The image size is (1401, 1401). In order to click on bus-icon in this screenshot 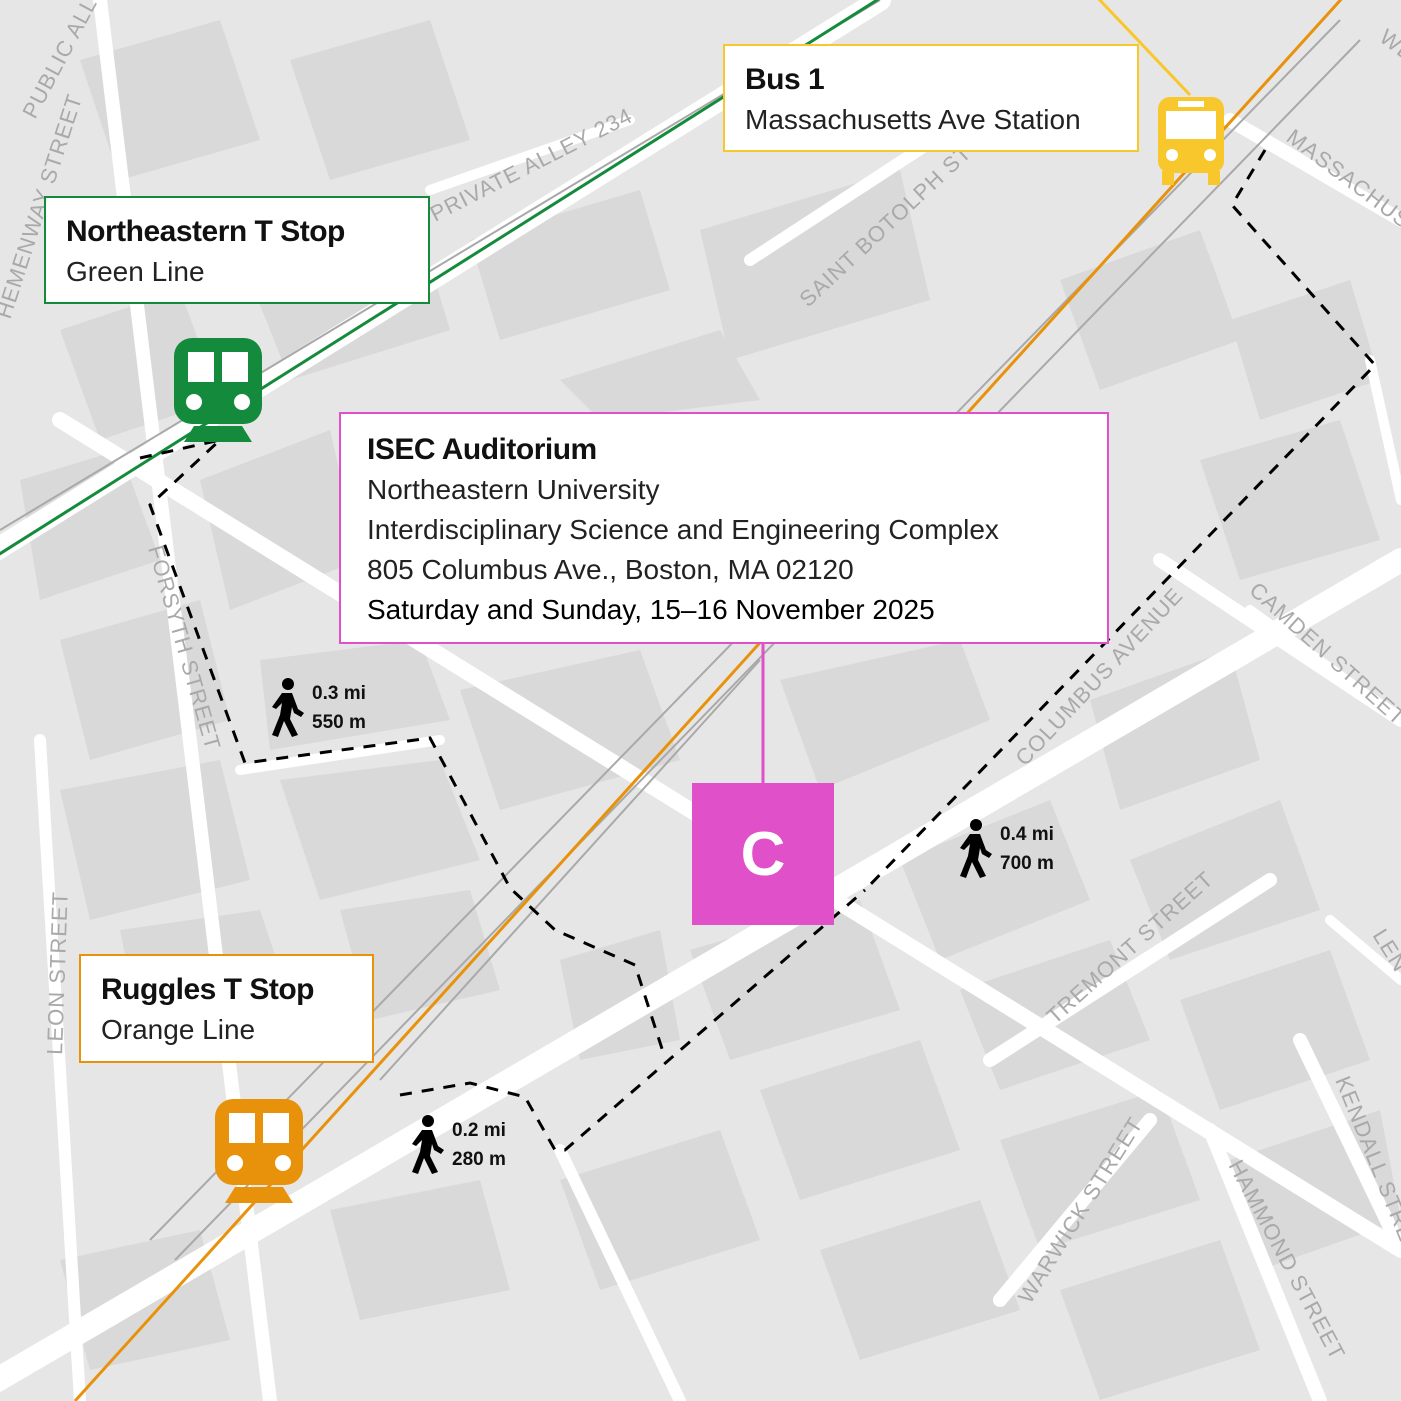, I will do `click(1191, 141)`.